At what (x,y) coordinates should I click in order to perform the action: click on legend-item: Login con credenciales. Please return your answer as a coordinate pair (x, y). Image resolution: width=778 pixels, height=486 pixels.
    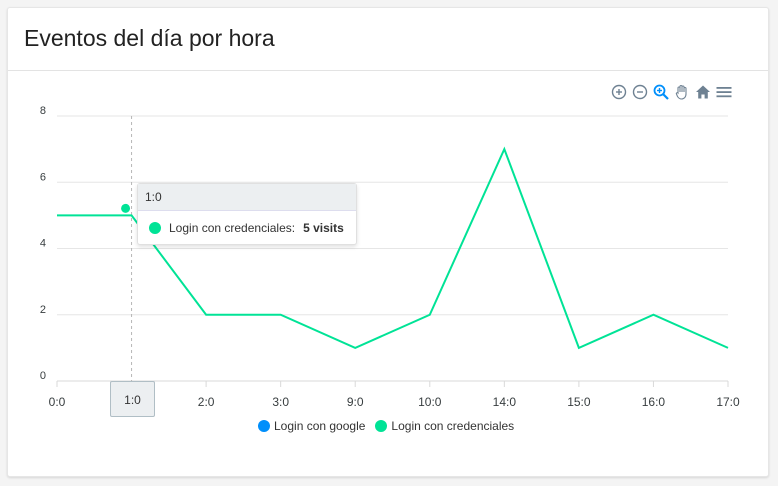
    Looking at the image, I should click on (444, 426).